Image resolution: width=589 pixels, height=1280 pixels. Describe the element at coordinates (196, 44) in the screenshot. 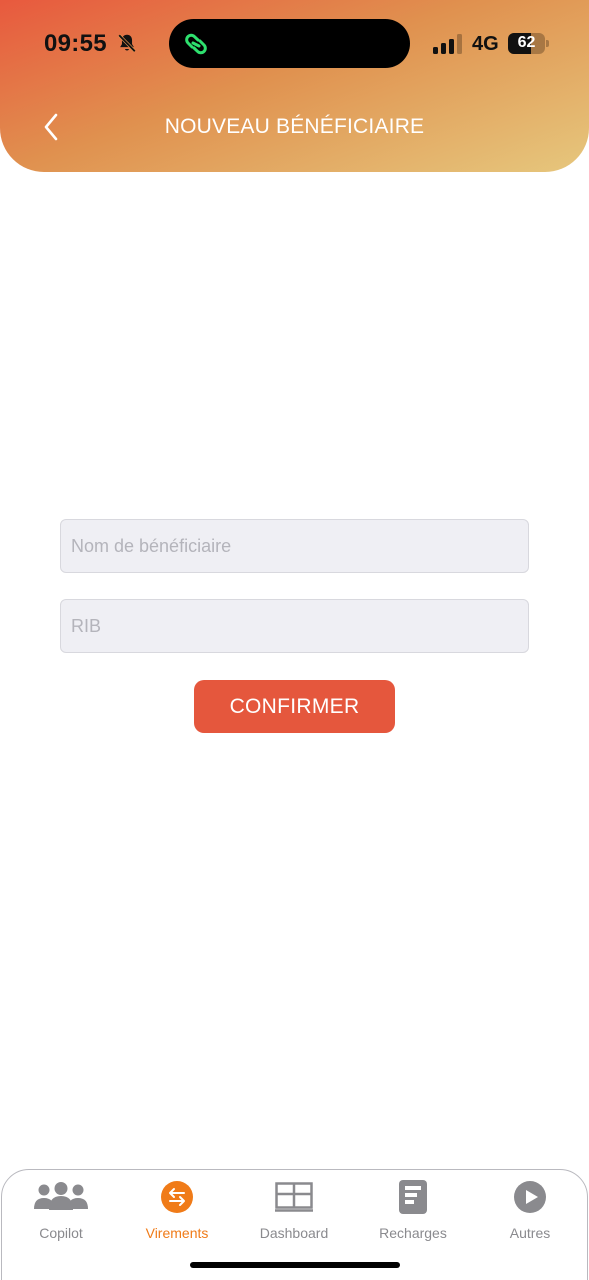

I see `link-activity-icon` at that location.